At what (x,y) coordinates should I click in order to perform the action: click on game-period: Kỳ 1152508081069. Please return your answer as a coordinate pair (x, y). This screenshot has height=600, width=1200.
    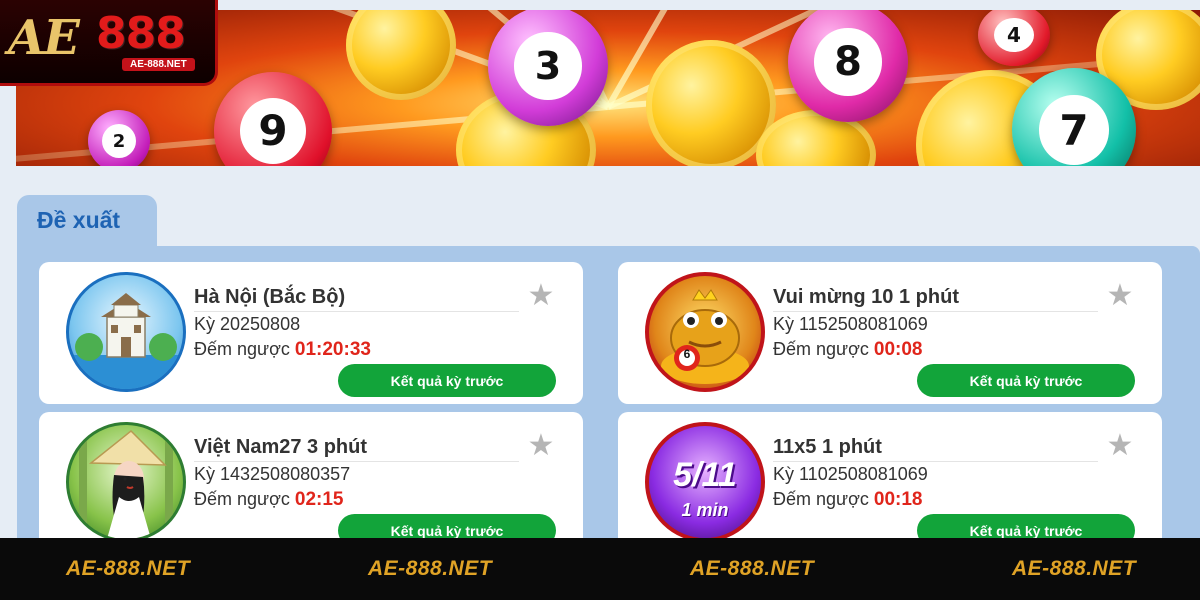
    Looking at the image, I should click on (850, 324).